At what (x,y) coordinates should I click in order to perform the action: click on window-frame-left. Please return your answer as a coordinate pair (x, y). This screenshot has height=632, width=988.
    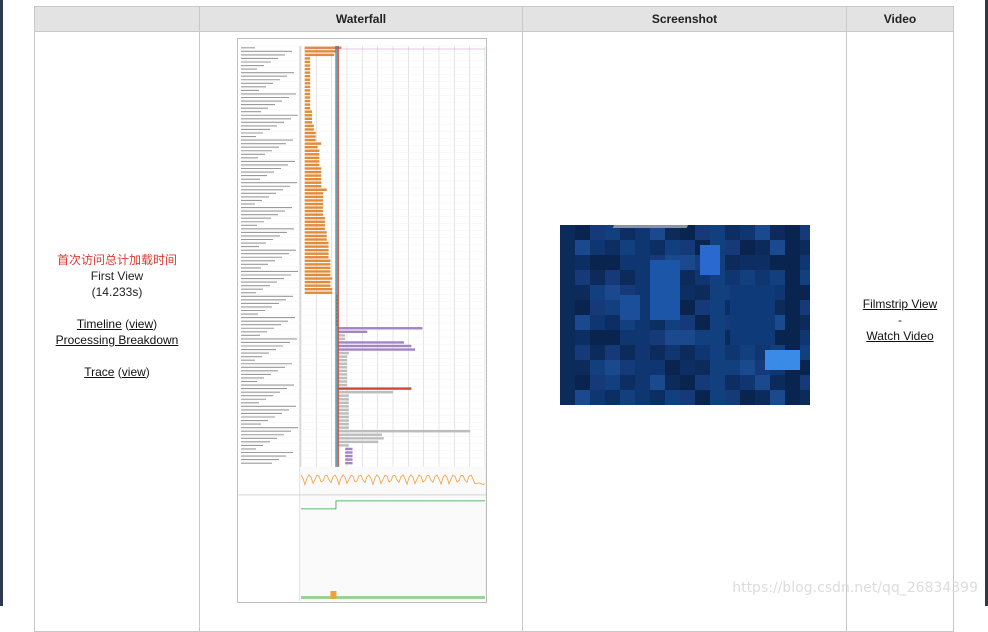
    Looking at the image, I should click on (1, 303).